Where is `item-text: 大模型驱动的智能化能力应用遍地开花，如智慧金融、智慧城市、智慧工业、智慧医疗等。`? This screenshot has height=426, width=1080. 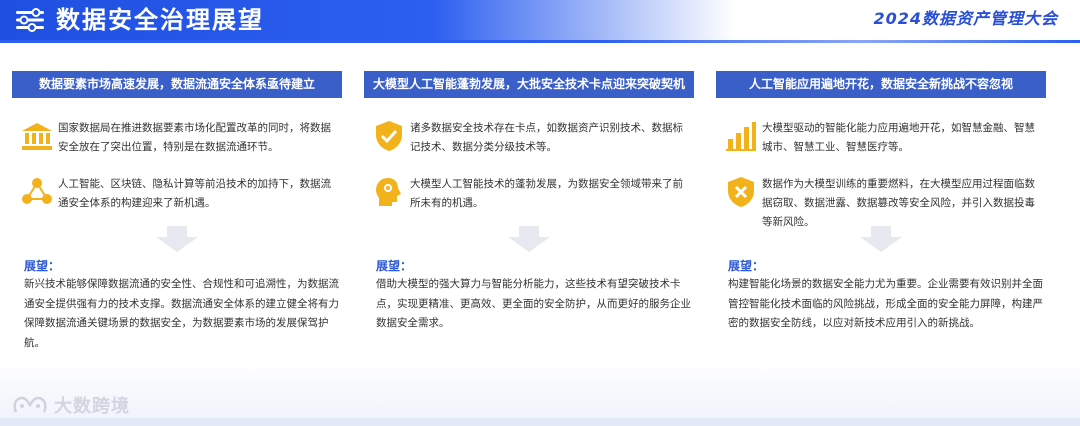
item-text: 大模型驱动的智能化能力应用遍地开花，如智慧金融、智慧城市、智慧工业、智慧医疗等。 is located at coordinates (898, 137).